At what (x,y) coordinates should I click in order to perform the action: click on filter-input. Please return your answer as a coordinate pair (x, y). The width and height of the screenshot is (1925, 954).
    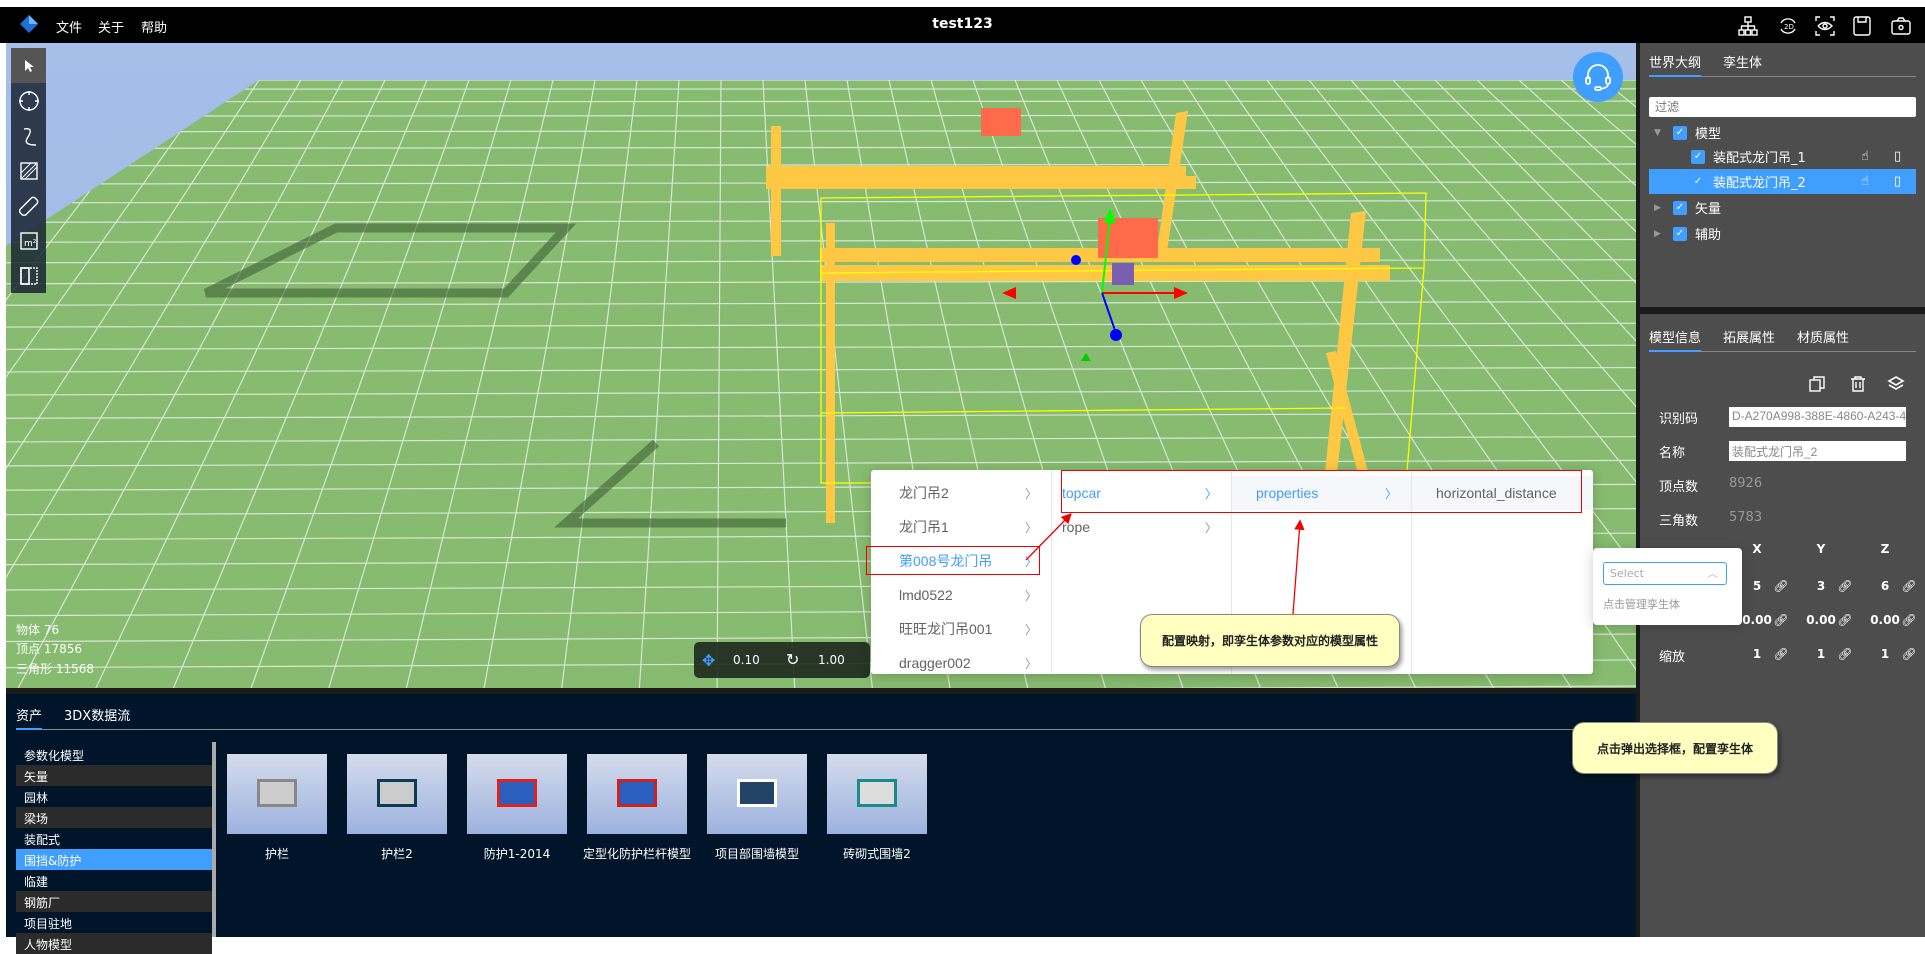
    Looking at the image, I should click on (1782, 107).